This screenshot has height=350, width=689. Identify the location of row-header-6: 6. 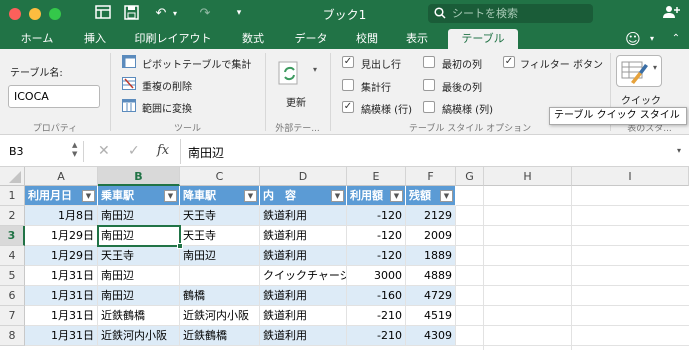
(12, 296).